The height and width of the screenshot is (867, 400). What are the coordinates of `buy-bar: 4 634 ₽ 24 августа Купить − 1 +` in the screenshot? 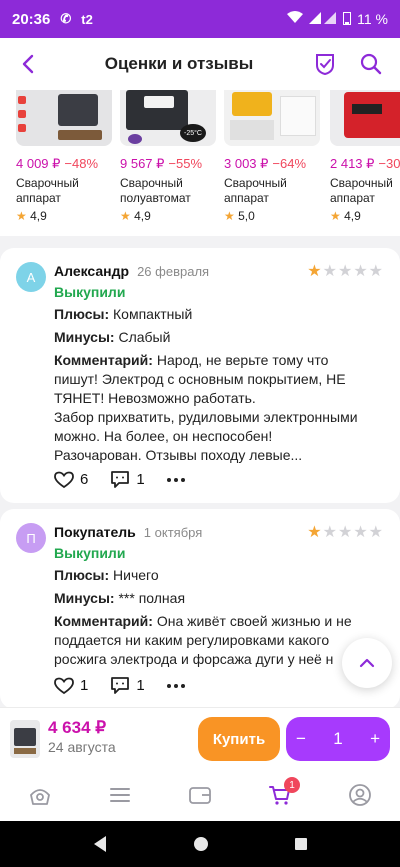 It's located at (200, 738).